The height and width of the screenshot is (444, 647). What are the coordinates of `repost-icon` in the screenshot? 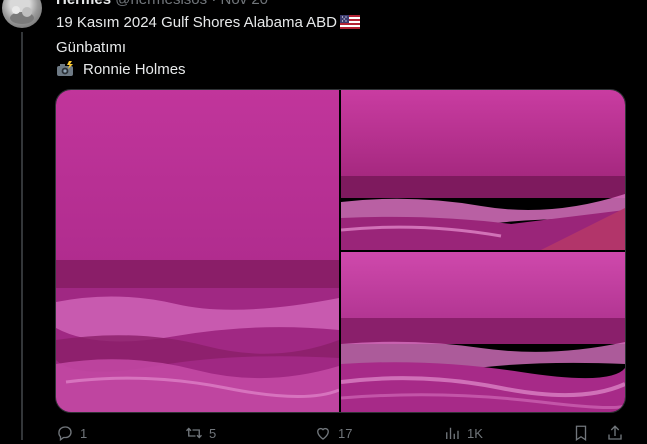 It's located at (194, 433).